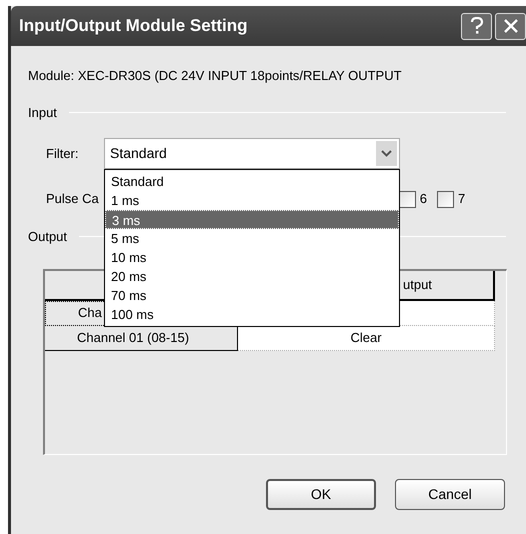  Describe the element at coordinates (321, 494) in the screenshot. I see `dialog-button: OK` at that location.